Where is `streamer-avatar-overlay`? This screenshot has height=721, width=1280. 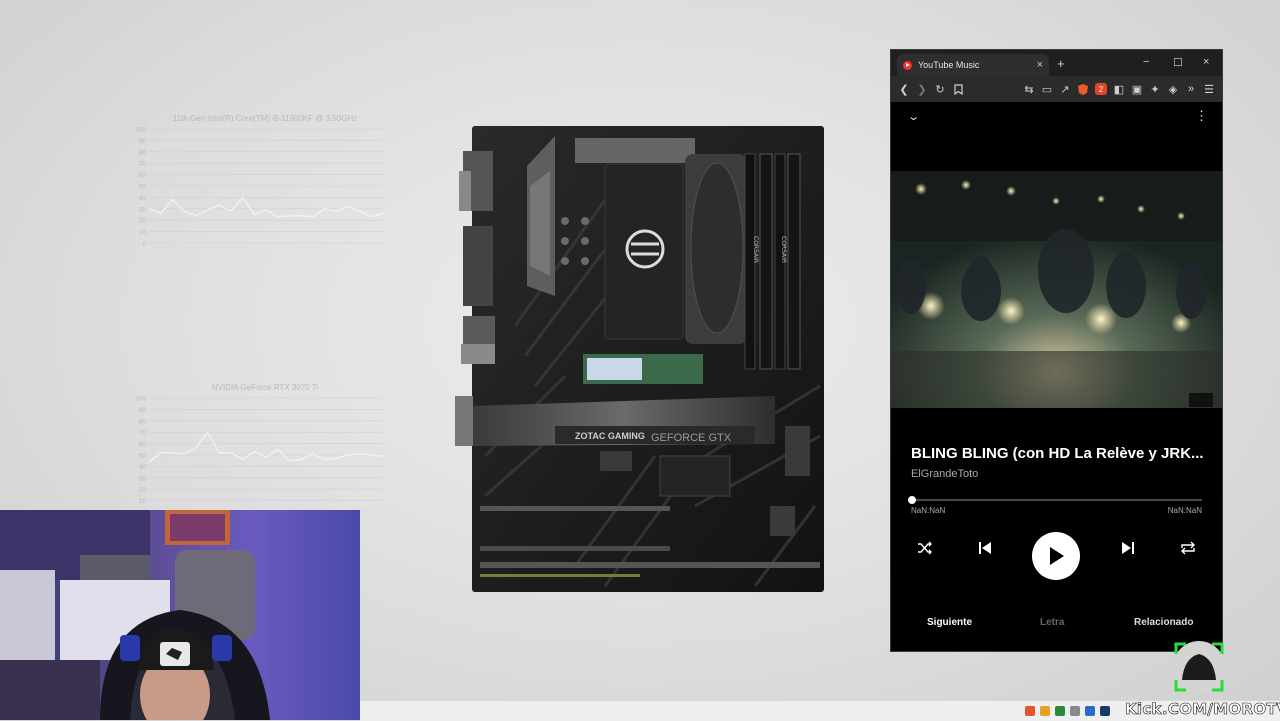
streamer-avatar-overlay is located at coordinates (1199, 667).